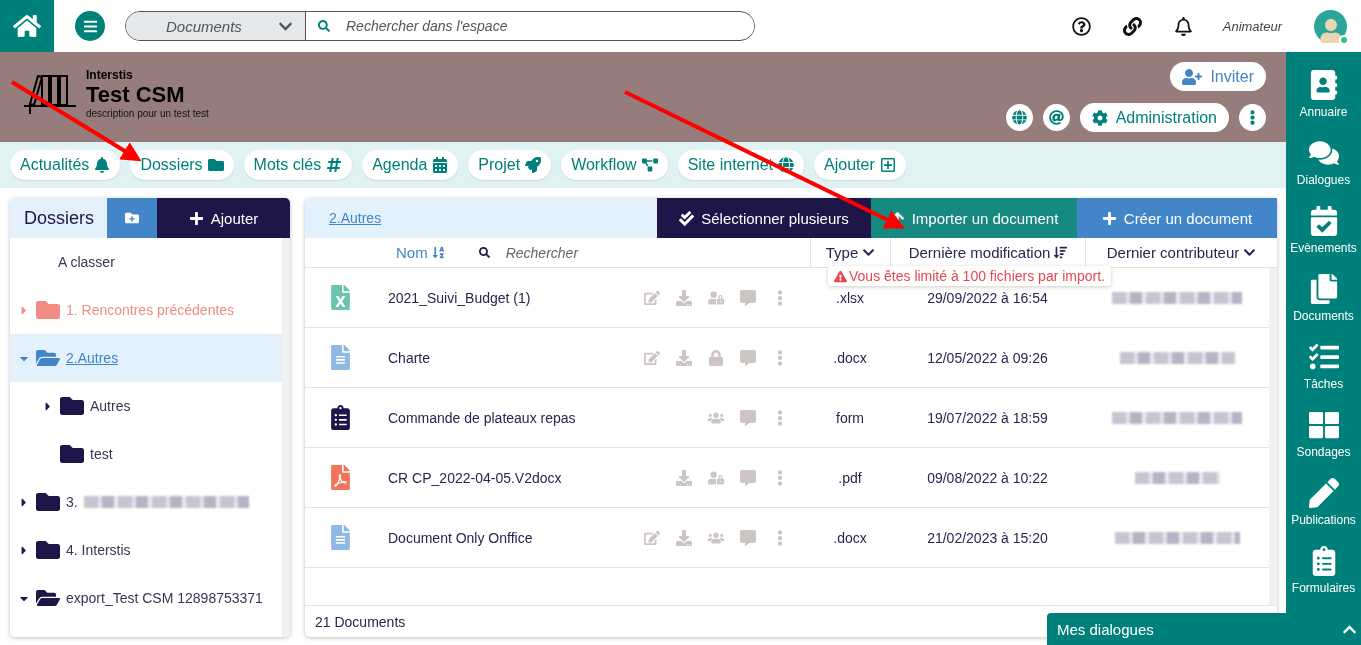 This screenshot has width=1361, height=645. What do you see at coordinates (420, 252) in the screenshot?
I see `column-header: Nom` at bounding box center [420, 252].